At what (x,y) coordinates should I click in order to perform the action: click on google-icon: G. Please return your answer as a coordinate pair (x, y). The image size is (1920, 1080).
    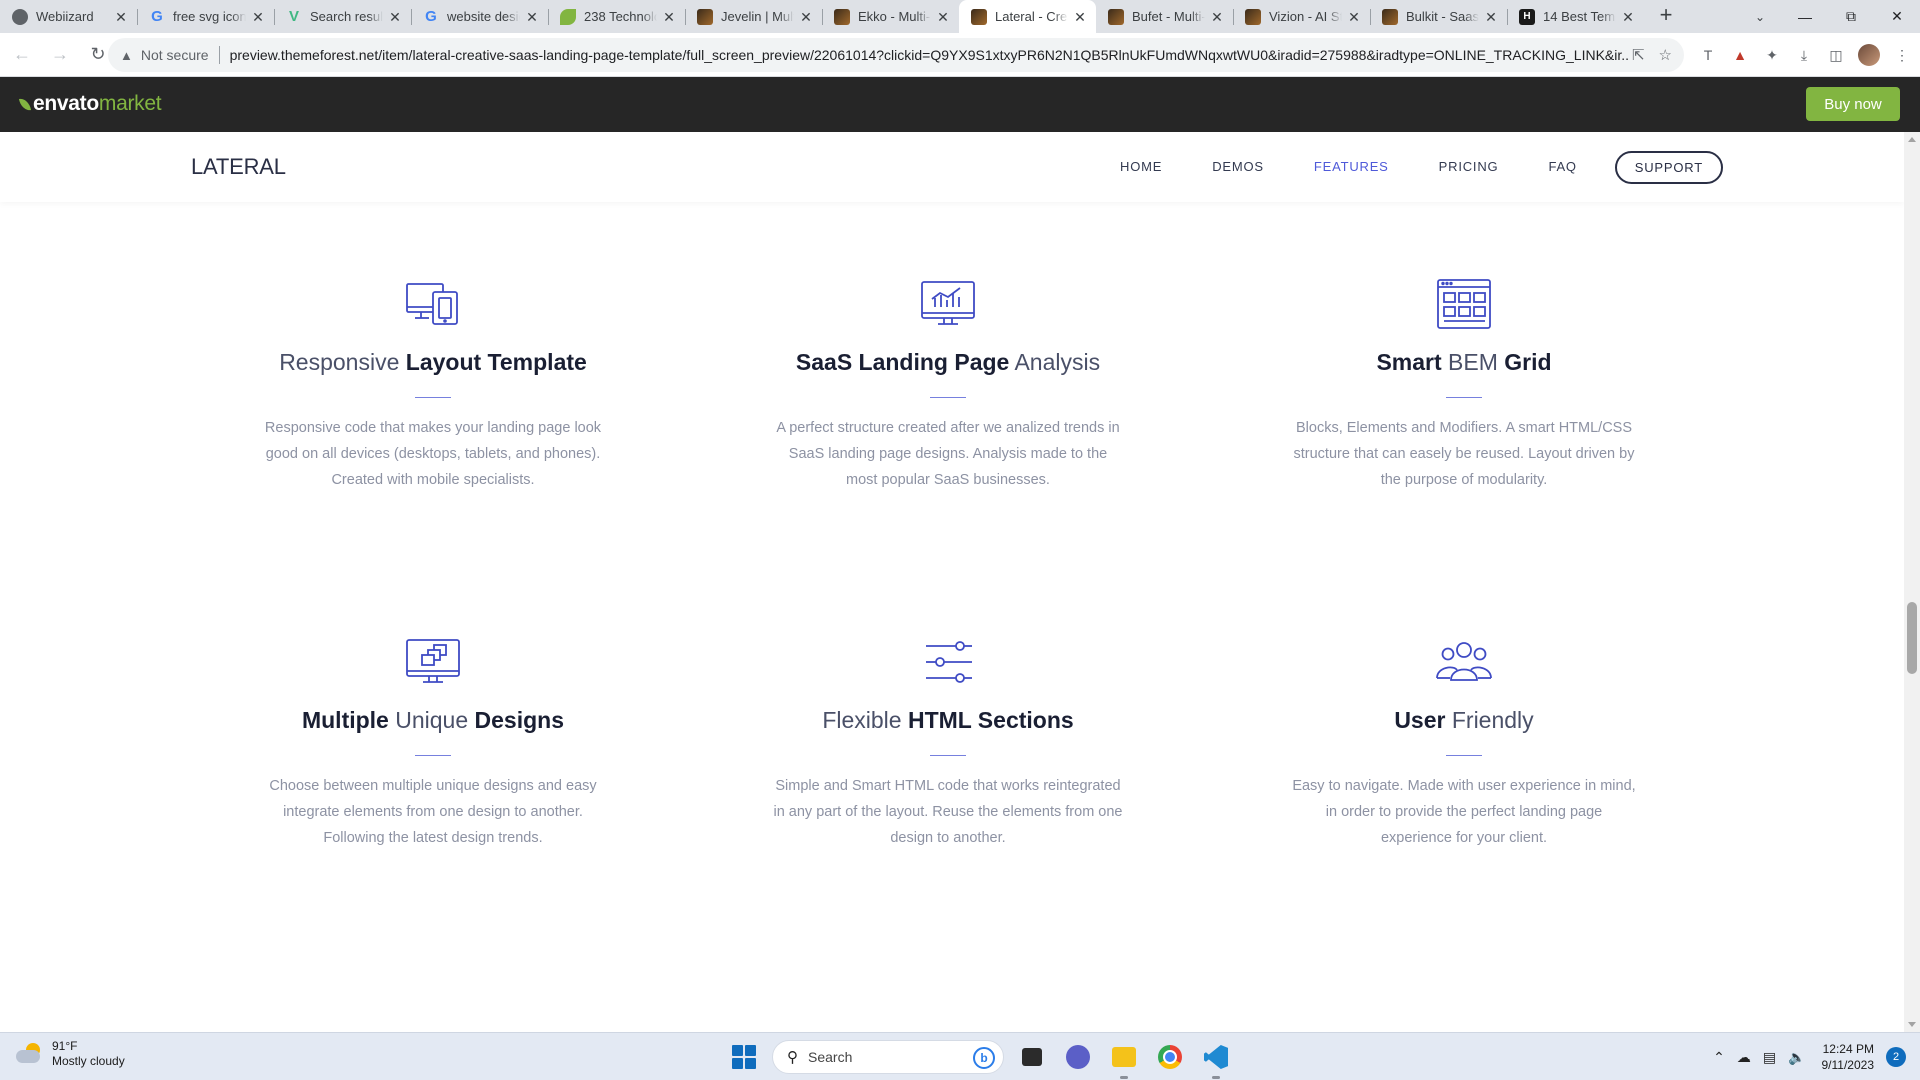
    Looking at the image, I should click on (431, 16).